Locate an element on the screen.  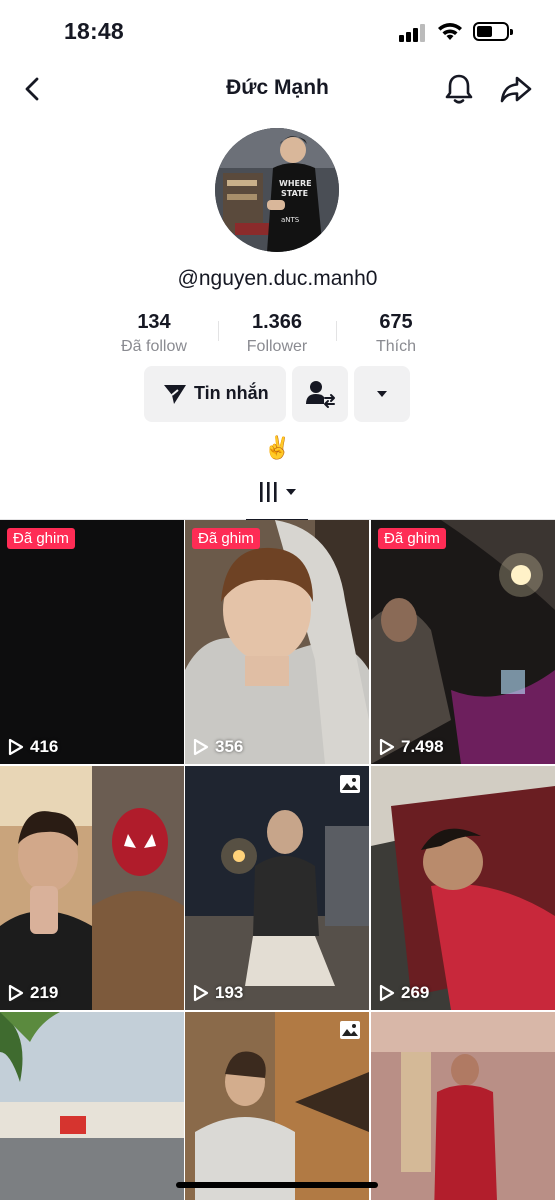
svg-text: aNTS is located at coordinates (290, 220).